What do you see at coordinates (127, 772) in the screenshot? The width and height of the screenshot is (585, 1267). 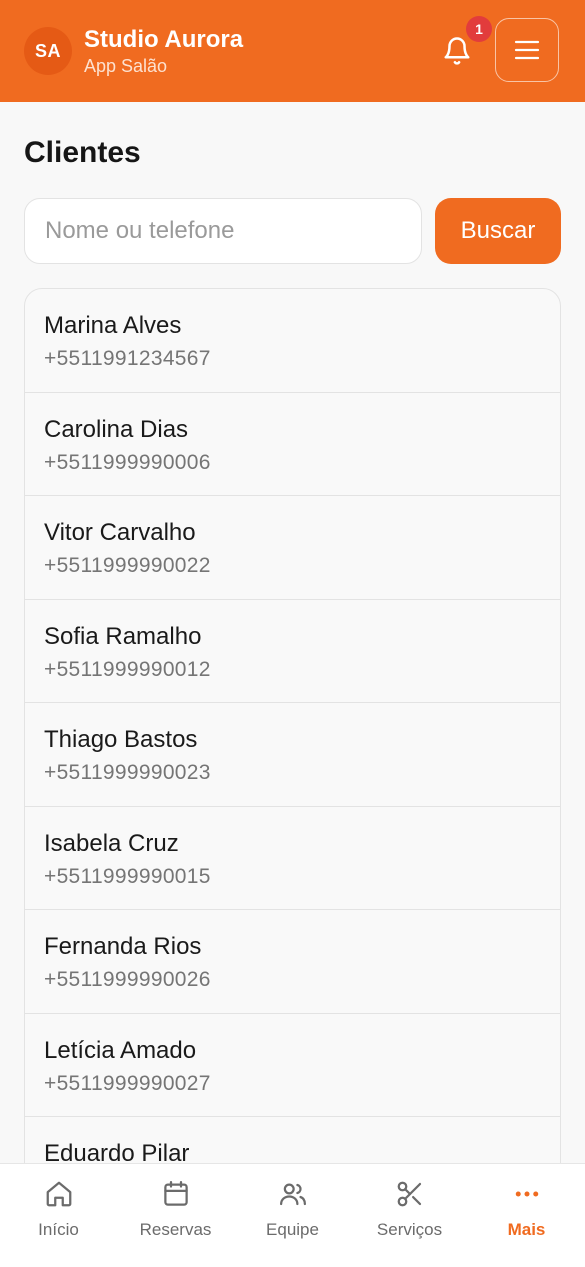 I see `client-phone: +5511999990023` at bounding box center [127, 772].